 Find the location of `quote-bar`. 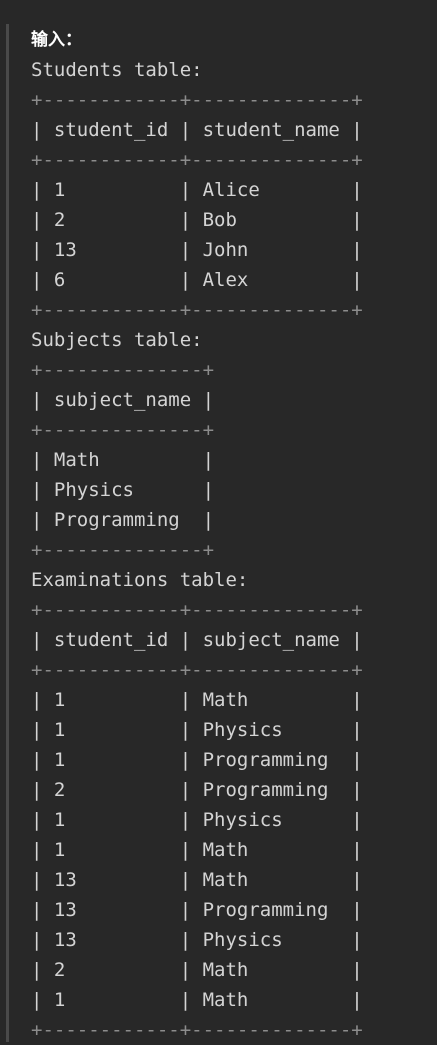

quote-bar is located at coordinates (7, 533).